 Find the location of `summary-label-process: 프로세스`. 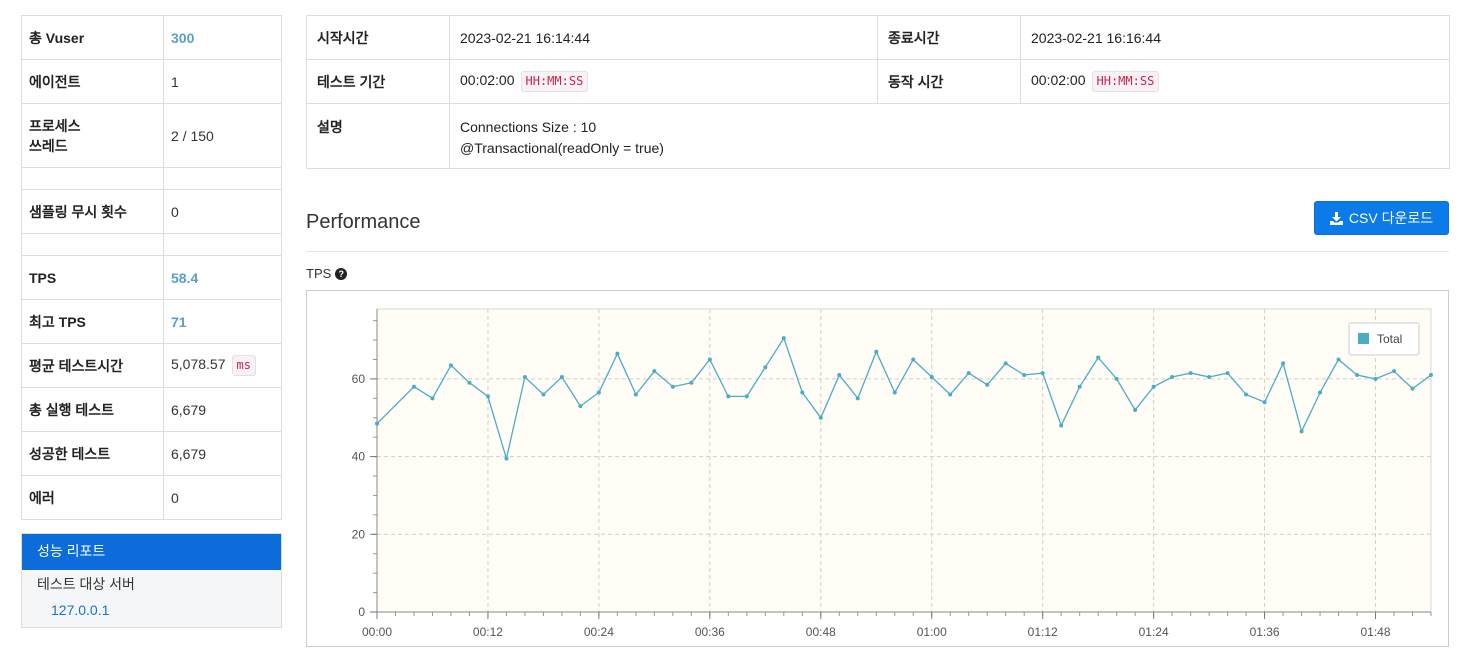

summary-label-process: 프로세스 is located at coordinates (55, 125).